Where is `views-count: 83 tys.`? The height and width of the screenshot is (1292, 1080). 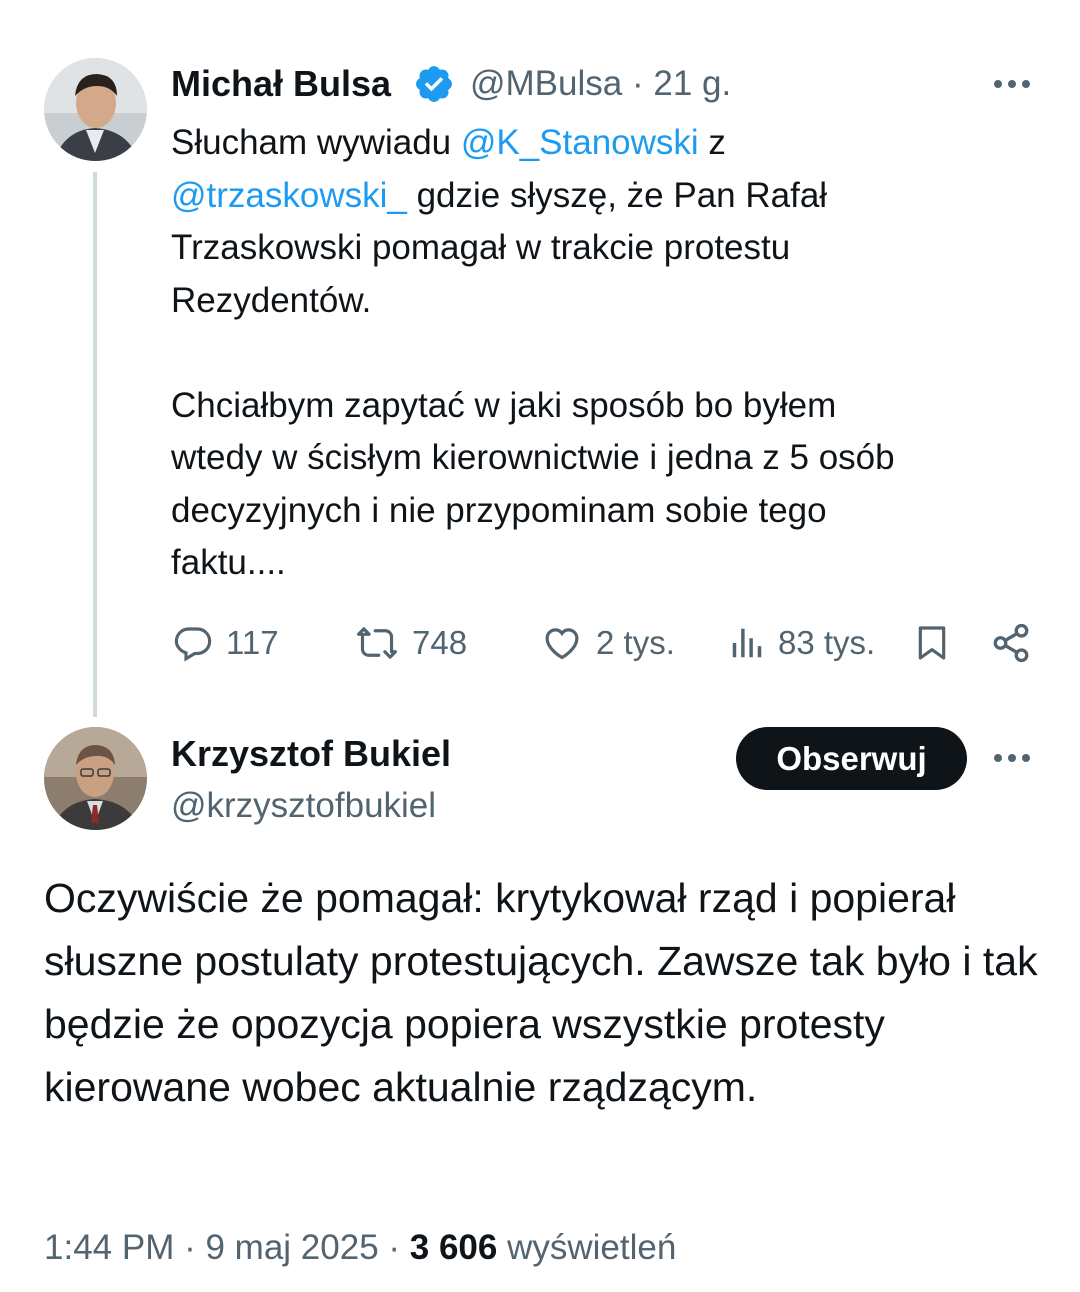
views-count: 83 tys. is located at coordinates (827, 642).